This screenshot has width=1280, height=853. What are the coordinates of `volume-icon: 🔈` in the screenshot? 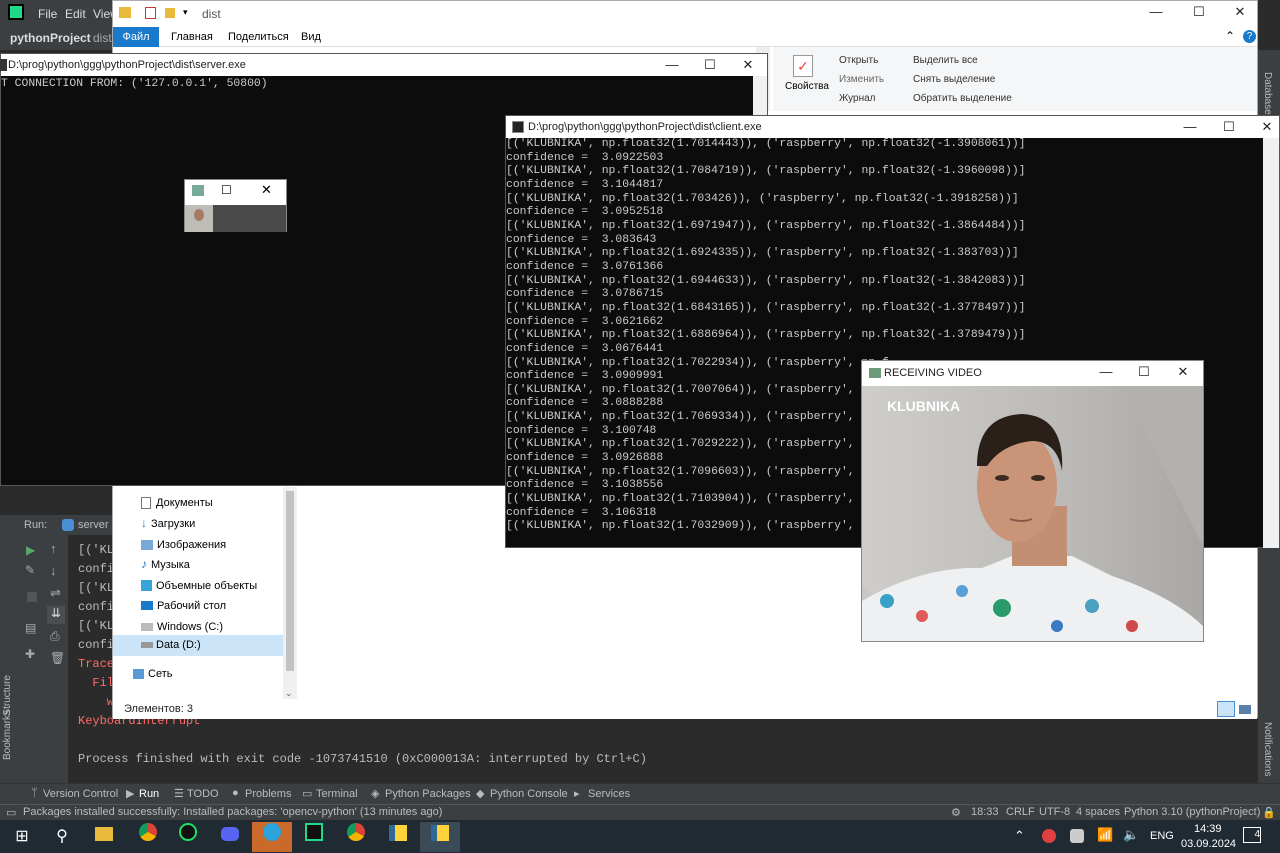 It's located at (1131, 835).